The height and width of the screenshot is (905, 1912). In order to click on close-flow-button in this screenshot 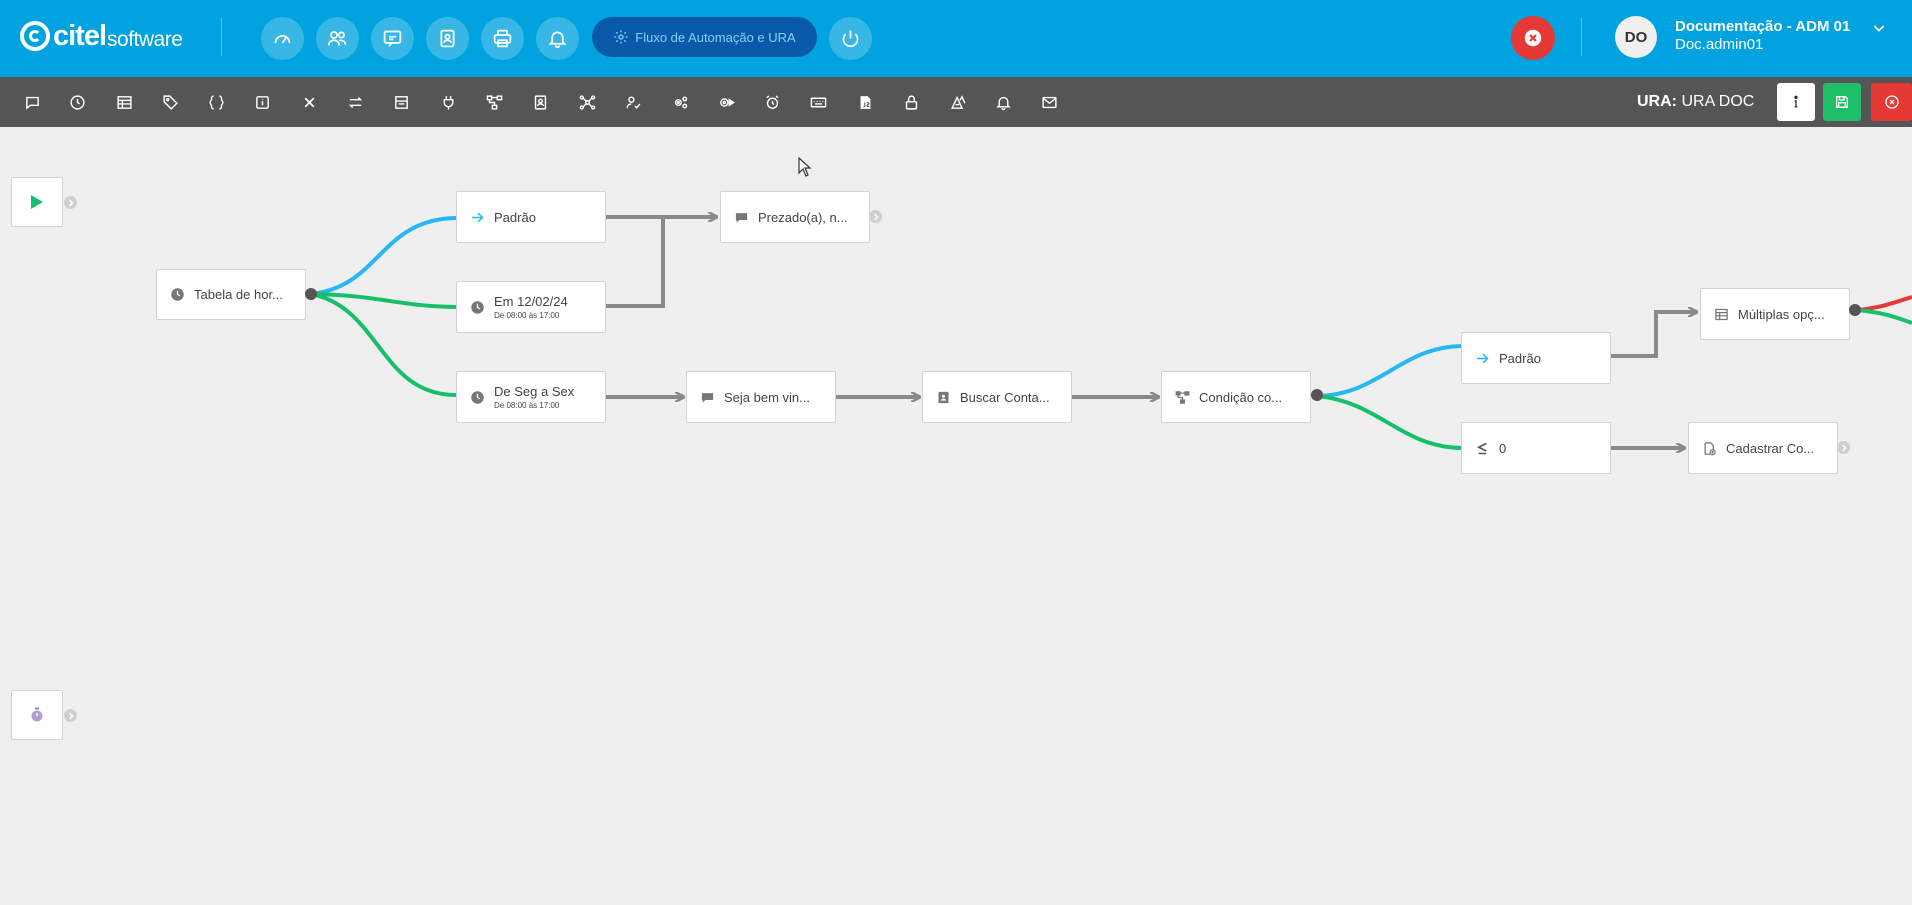, I will do `click(1891, 102)`.